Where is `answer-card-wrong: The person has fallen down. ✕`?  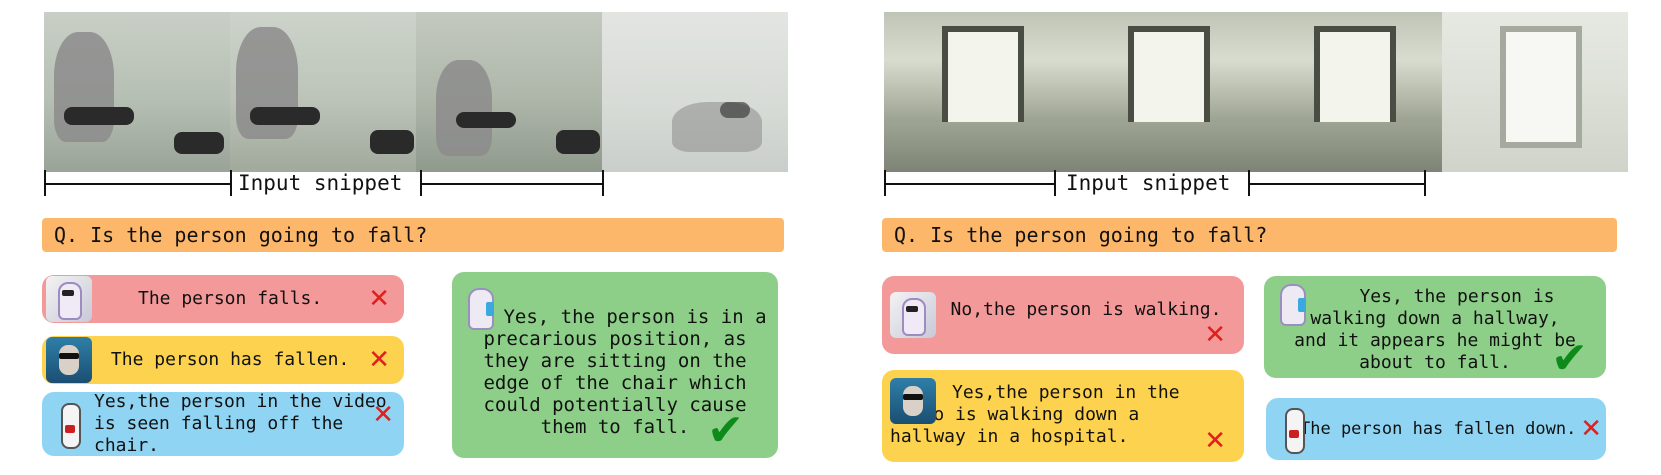 answer-card-wrong: The person has fallen down. ✕ is located at coordinates (1436, 429).